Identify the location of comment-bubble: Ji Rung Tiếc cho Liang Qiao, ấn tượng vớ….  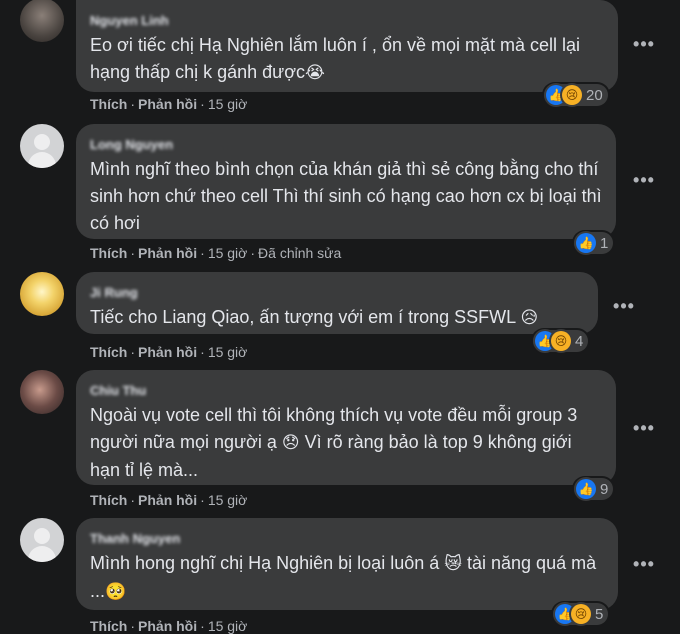
(337, 303).